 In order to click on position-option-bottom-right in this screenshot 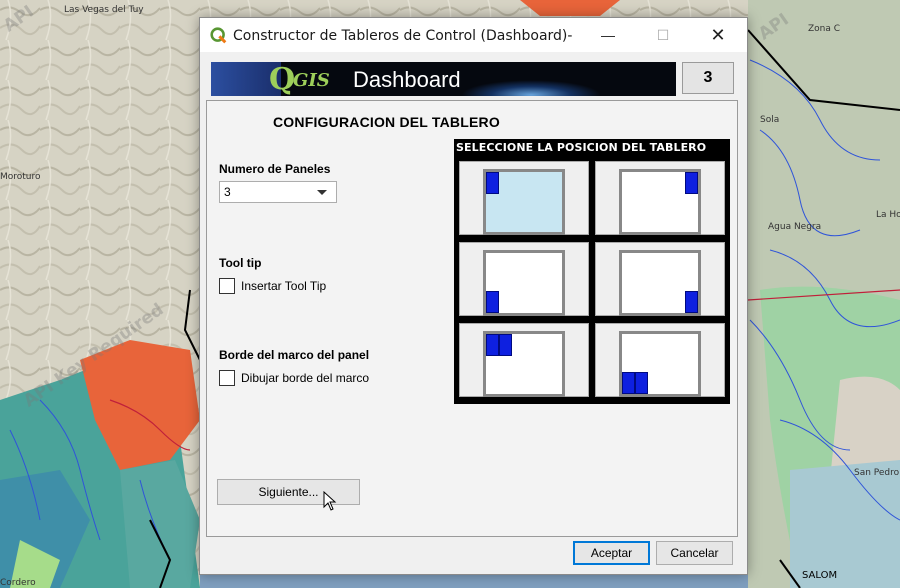, I will do `click(660, 279)`.